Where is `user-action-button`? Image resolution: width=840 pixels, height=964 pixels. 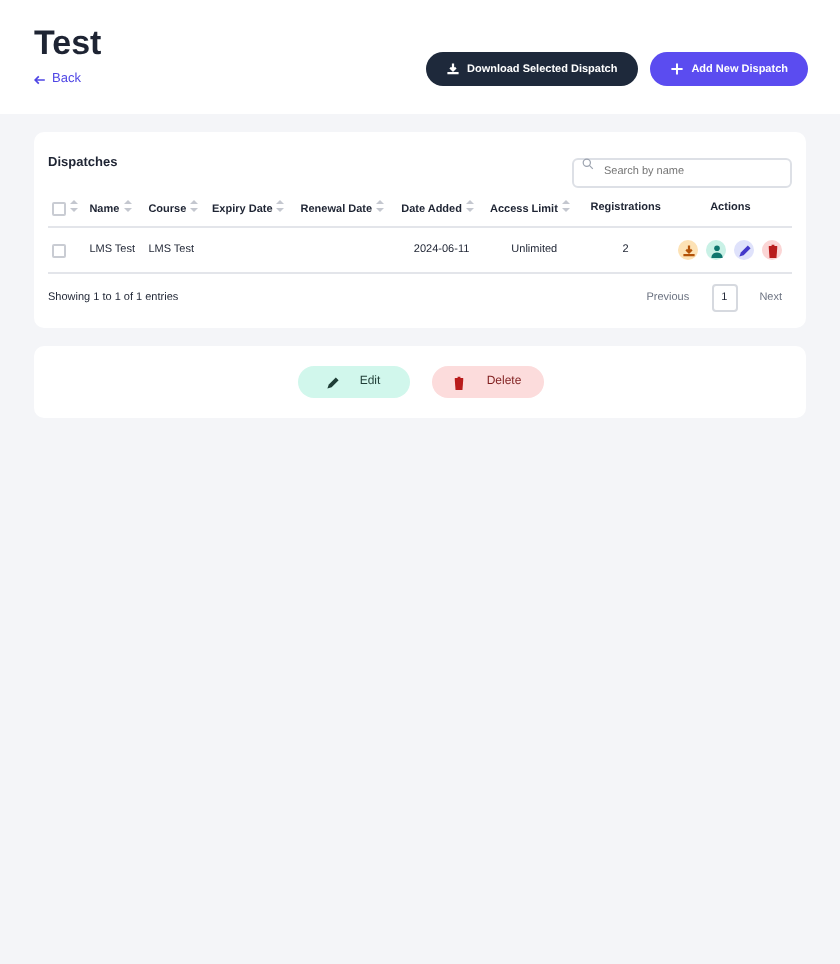
user-action-button is located at coordinates (716, 250).